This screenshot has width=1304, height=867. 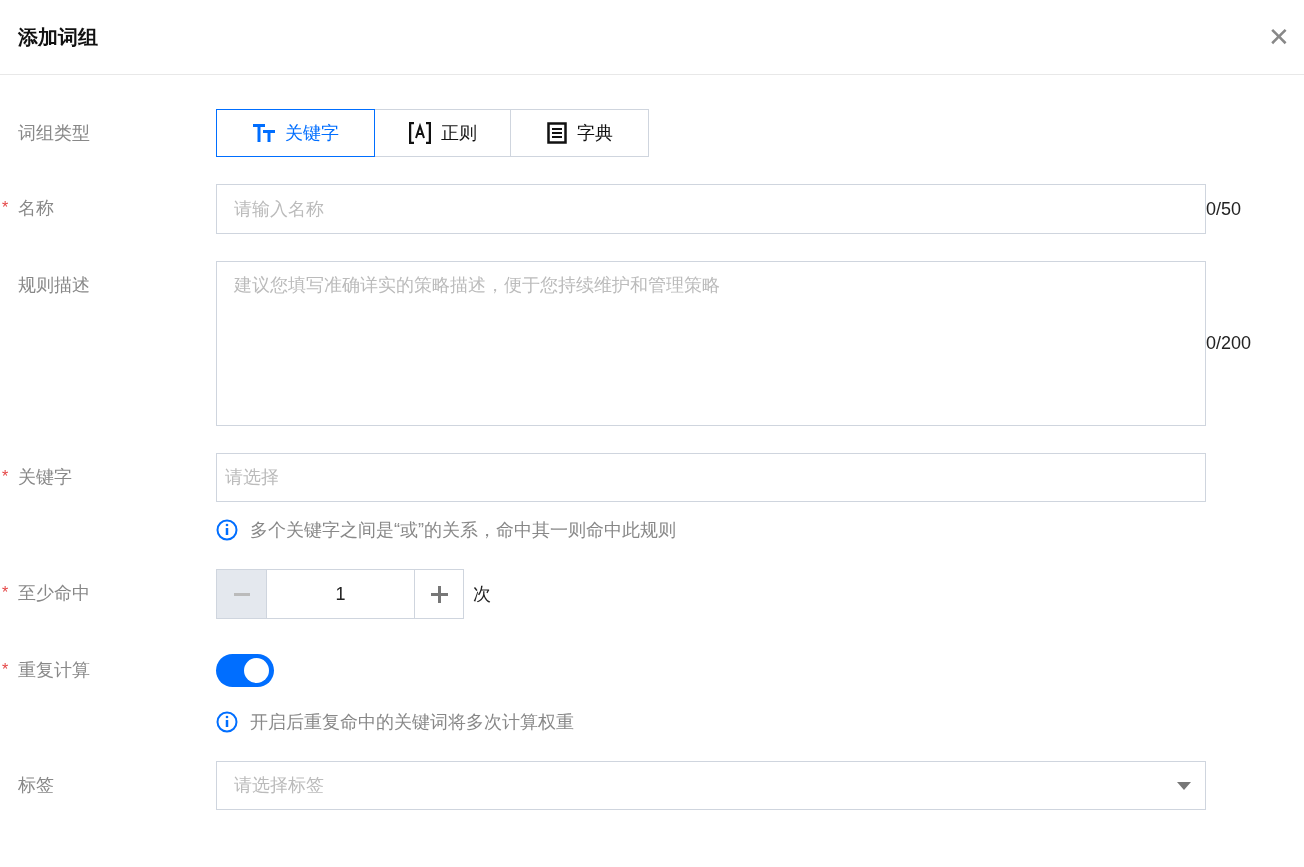 What do you see at coordinates (54, 285) in the screenshot?
I see `field-label: 规则描述` at bounding box center [54, 285].